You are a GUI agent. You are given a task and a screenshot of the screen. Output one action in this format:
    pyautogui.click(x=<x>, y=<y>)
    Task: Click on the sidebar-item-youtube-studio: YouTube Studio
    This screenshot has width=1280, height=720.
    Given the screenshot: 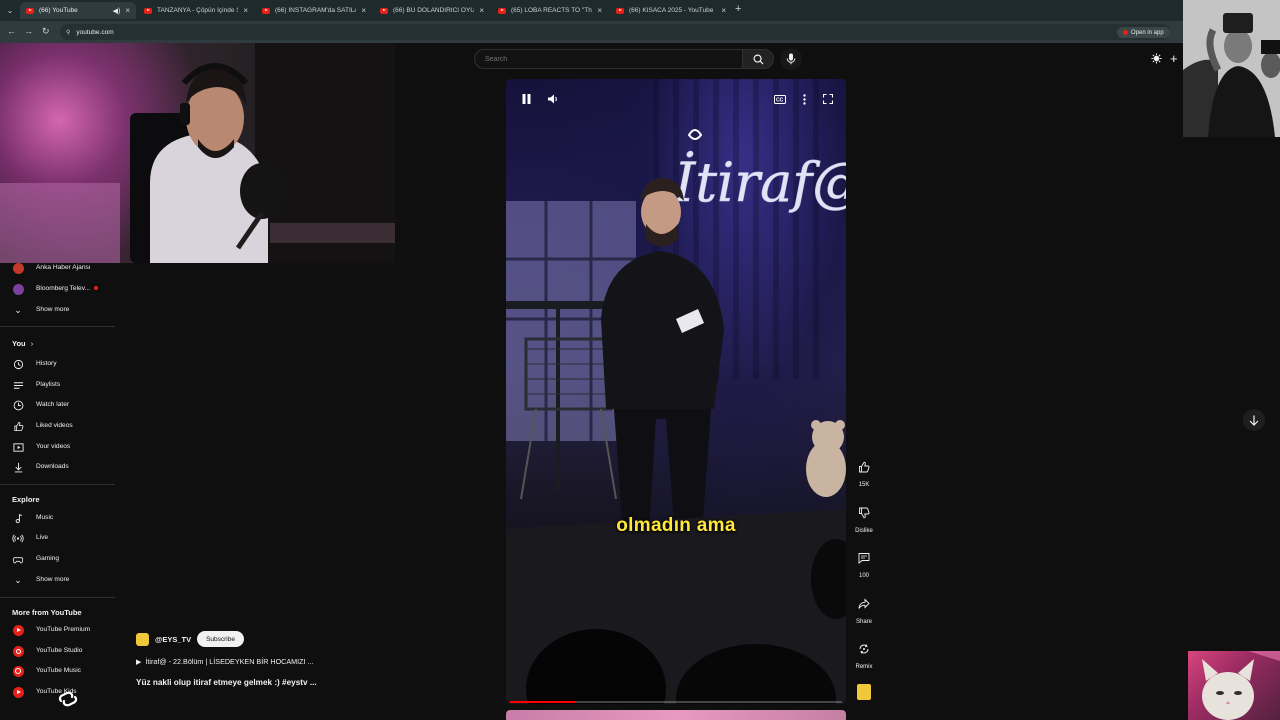 What is the action you would take?
    pyautogui.click(x=57, y=651)
    